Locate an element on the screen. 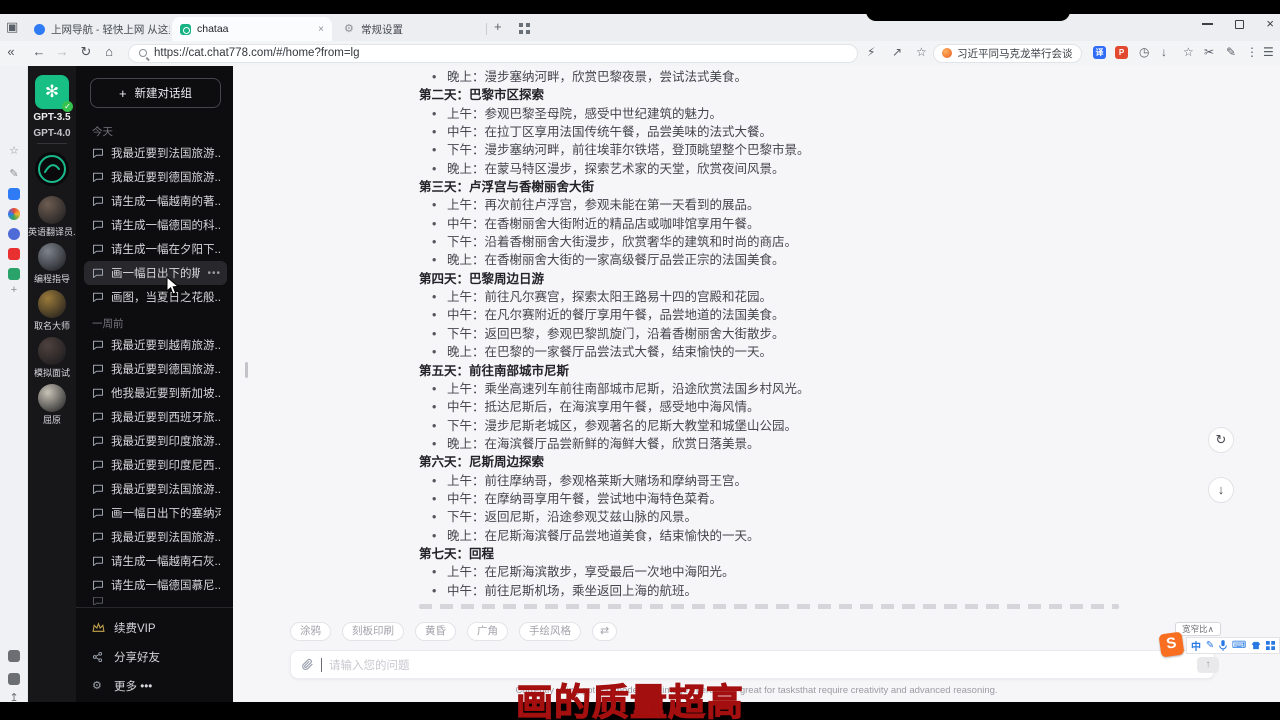 This screenshot has height=726, width=1280. screenshot-icon: ✂ is located at coordinates (1209, 52).